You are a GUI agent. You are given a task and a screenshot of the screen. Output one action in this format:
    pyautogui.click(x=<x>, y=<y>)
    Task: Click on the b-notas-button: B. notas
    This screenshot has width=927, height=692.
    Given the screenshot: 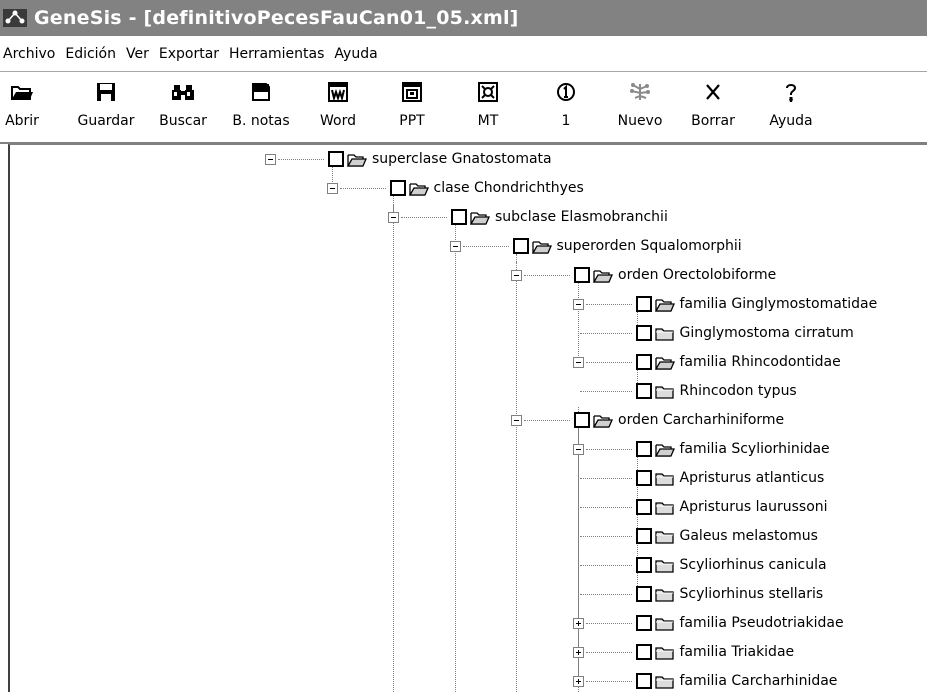 What is the action you would take?
    pyautogui.click(x=261, y=106)
    